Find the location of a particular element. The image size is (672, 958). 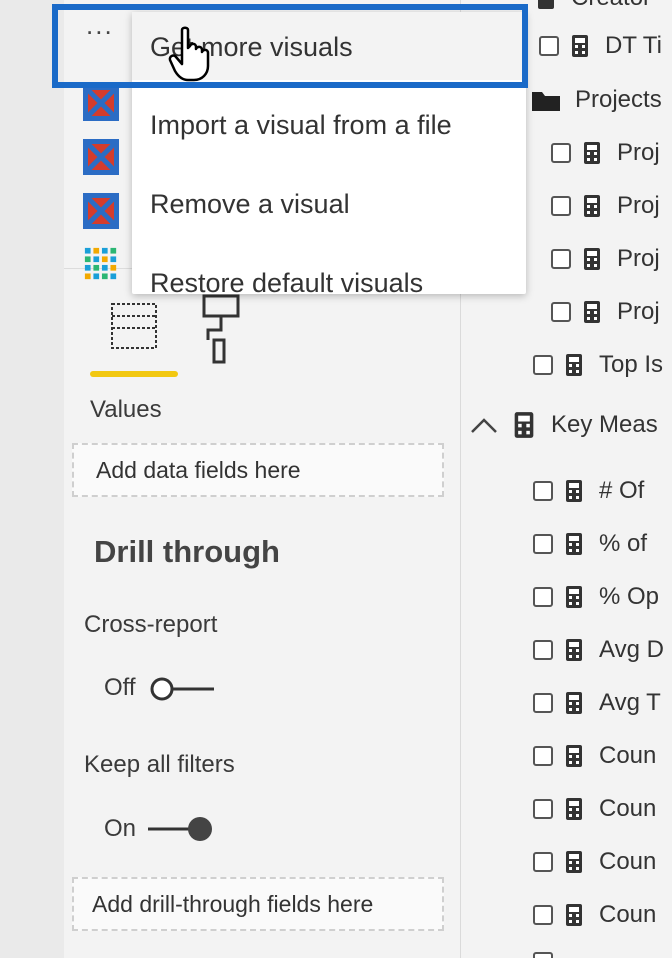

active-tab-indicator is located at coordinates (134, 374).